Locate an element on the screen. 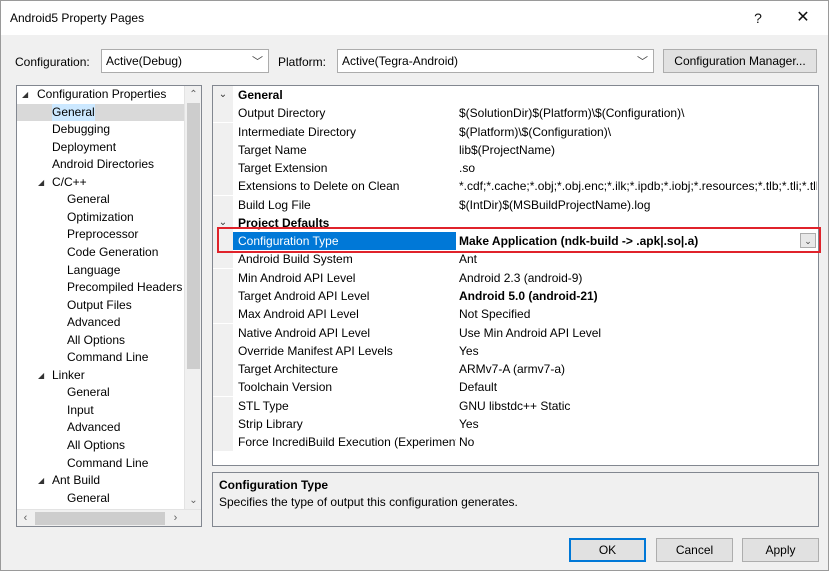 This screenshot has width=829, height=571. property-row: Max Android API Level Not Specified is located at coordinates (515, 314).